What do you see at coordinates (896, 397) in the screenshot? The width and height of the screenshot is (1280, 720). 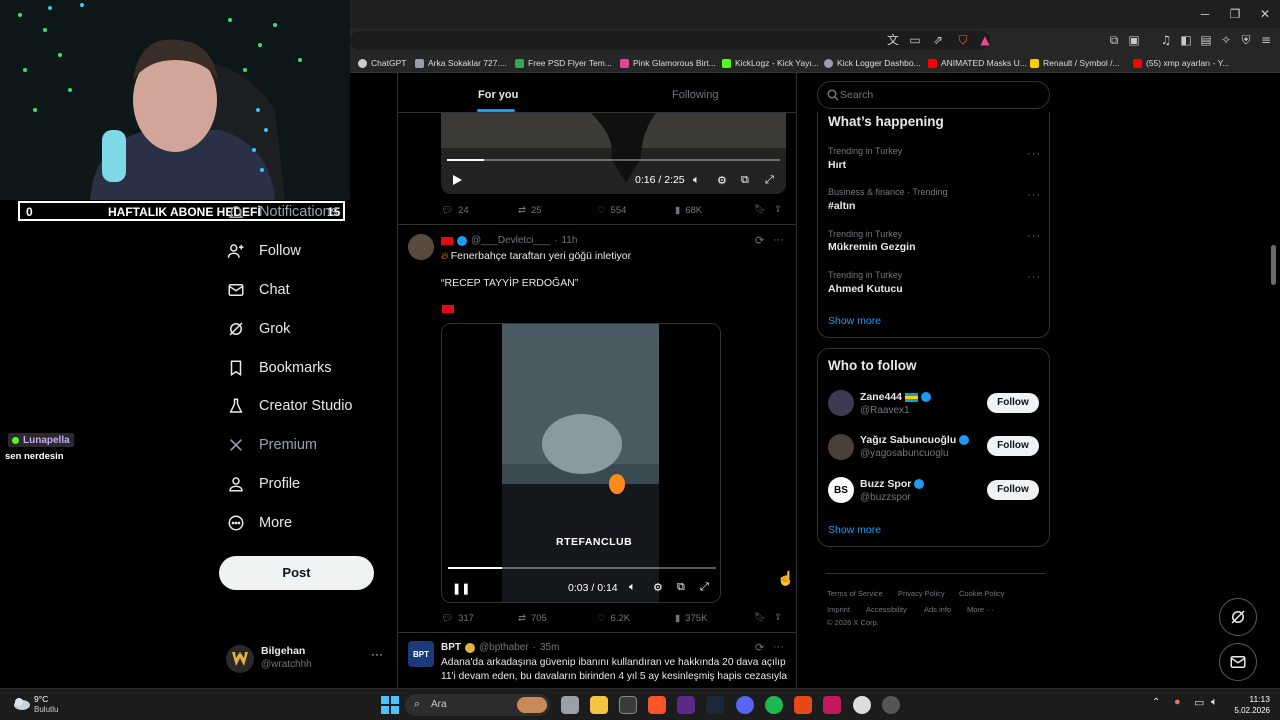 I see `suggestion-name: Zane444` at bounding box center [896, 397].